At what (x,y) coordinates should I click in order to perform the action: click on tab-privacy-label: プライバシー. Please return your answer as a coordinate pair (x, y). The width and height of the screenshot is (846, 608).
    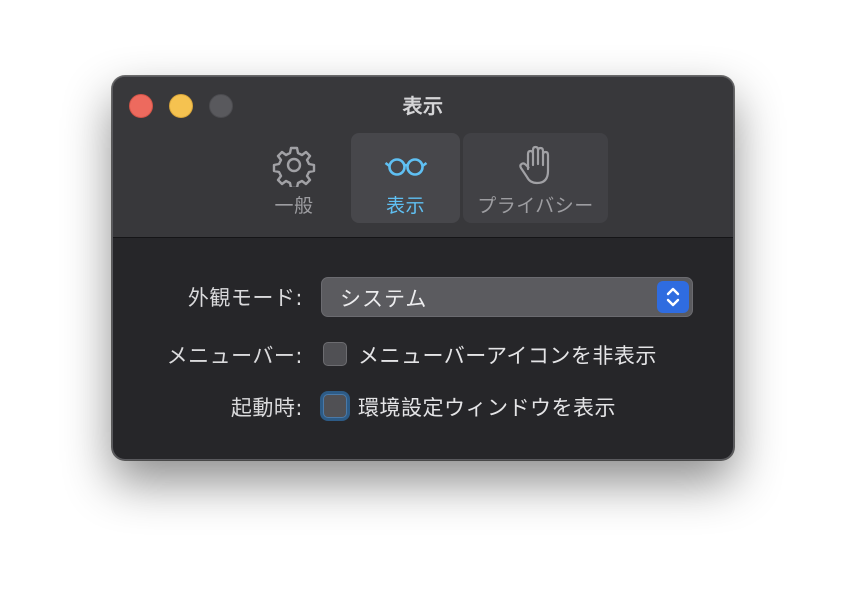
    Looking at the image, I should click on (535, 206).